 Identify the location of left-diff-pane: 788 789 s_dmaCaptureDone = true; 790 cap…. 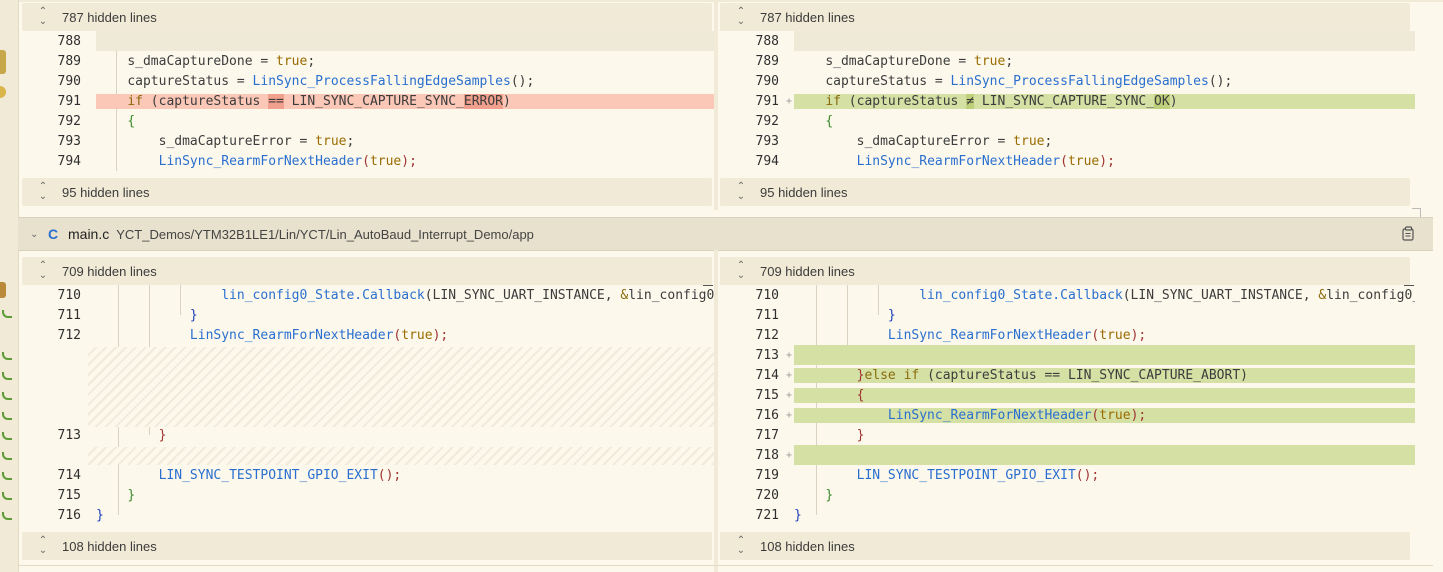
(371, 101).